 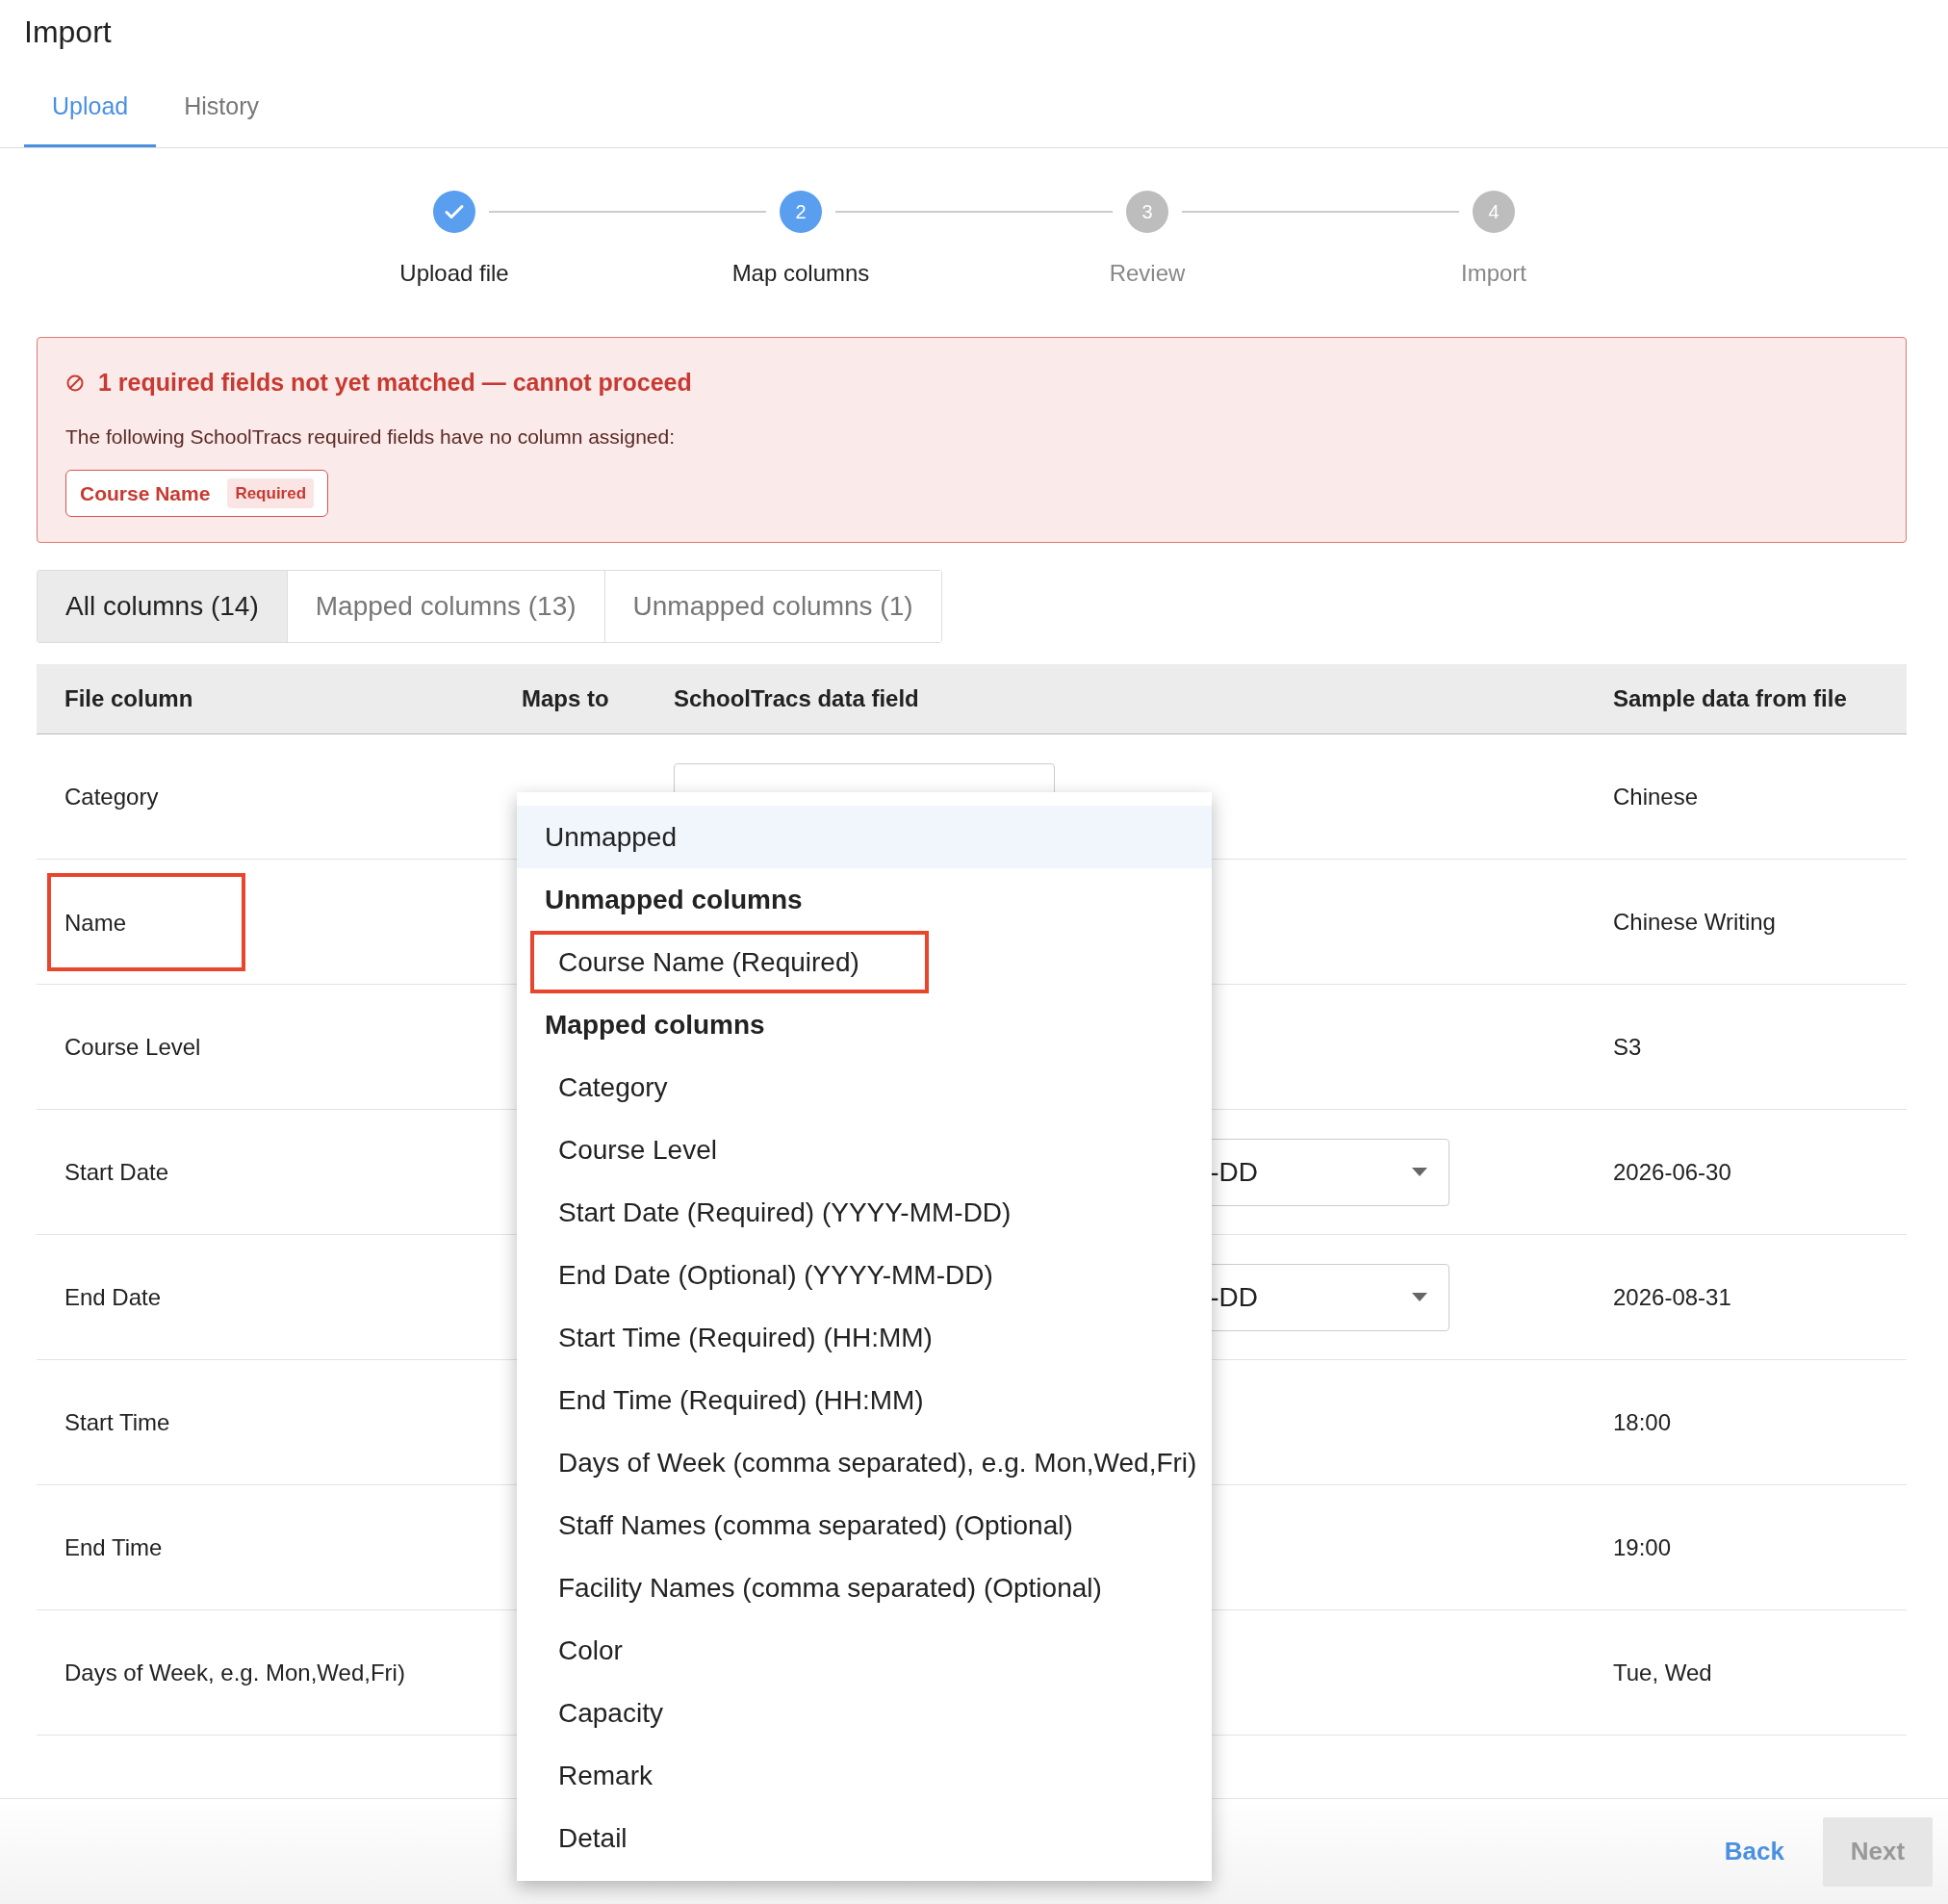 I want to click on dropdown-option: End Date (Optional) (YYYY-MM-DD), so click(x=864, y=1276).